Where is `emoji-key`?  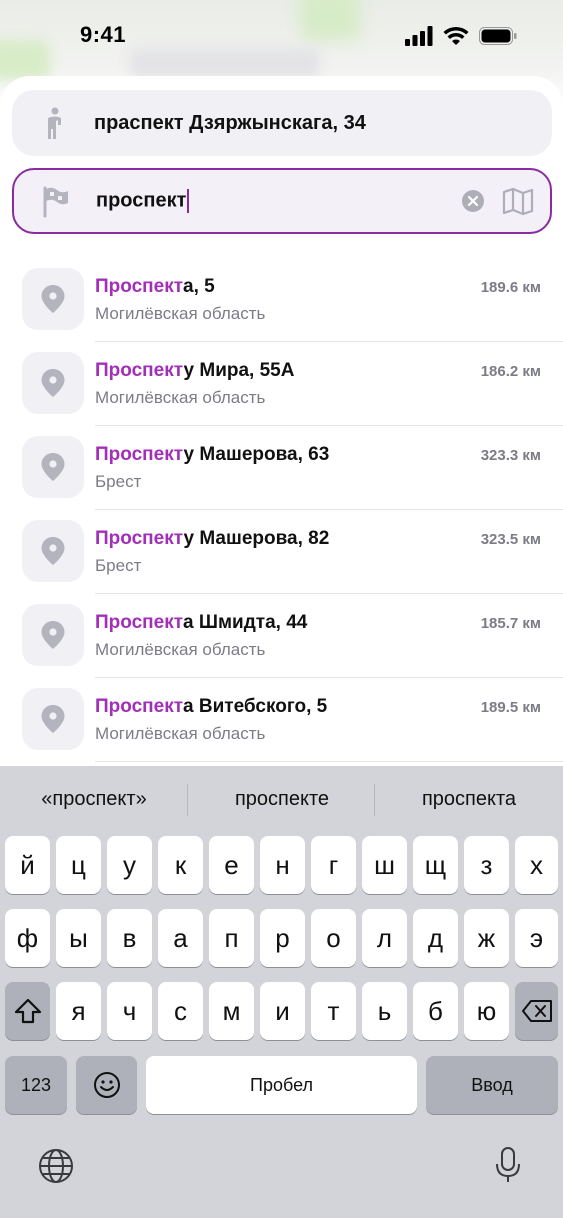
emoji-key is located at coordinates (106, 1085).